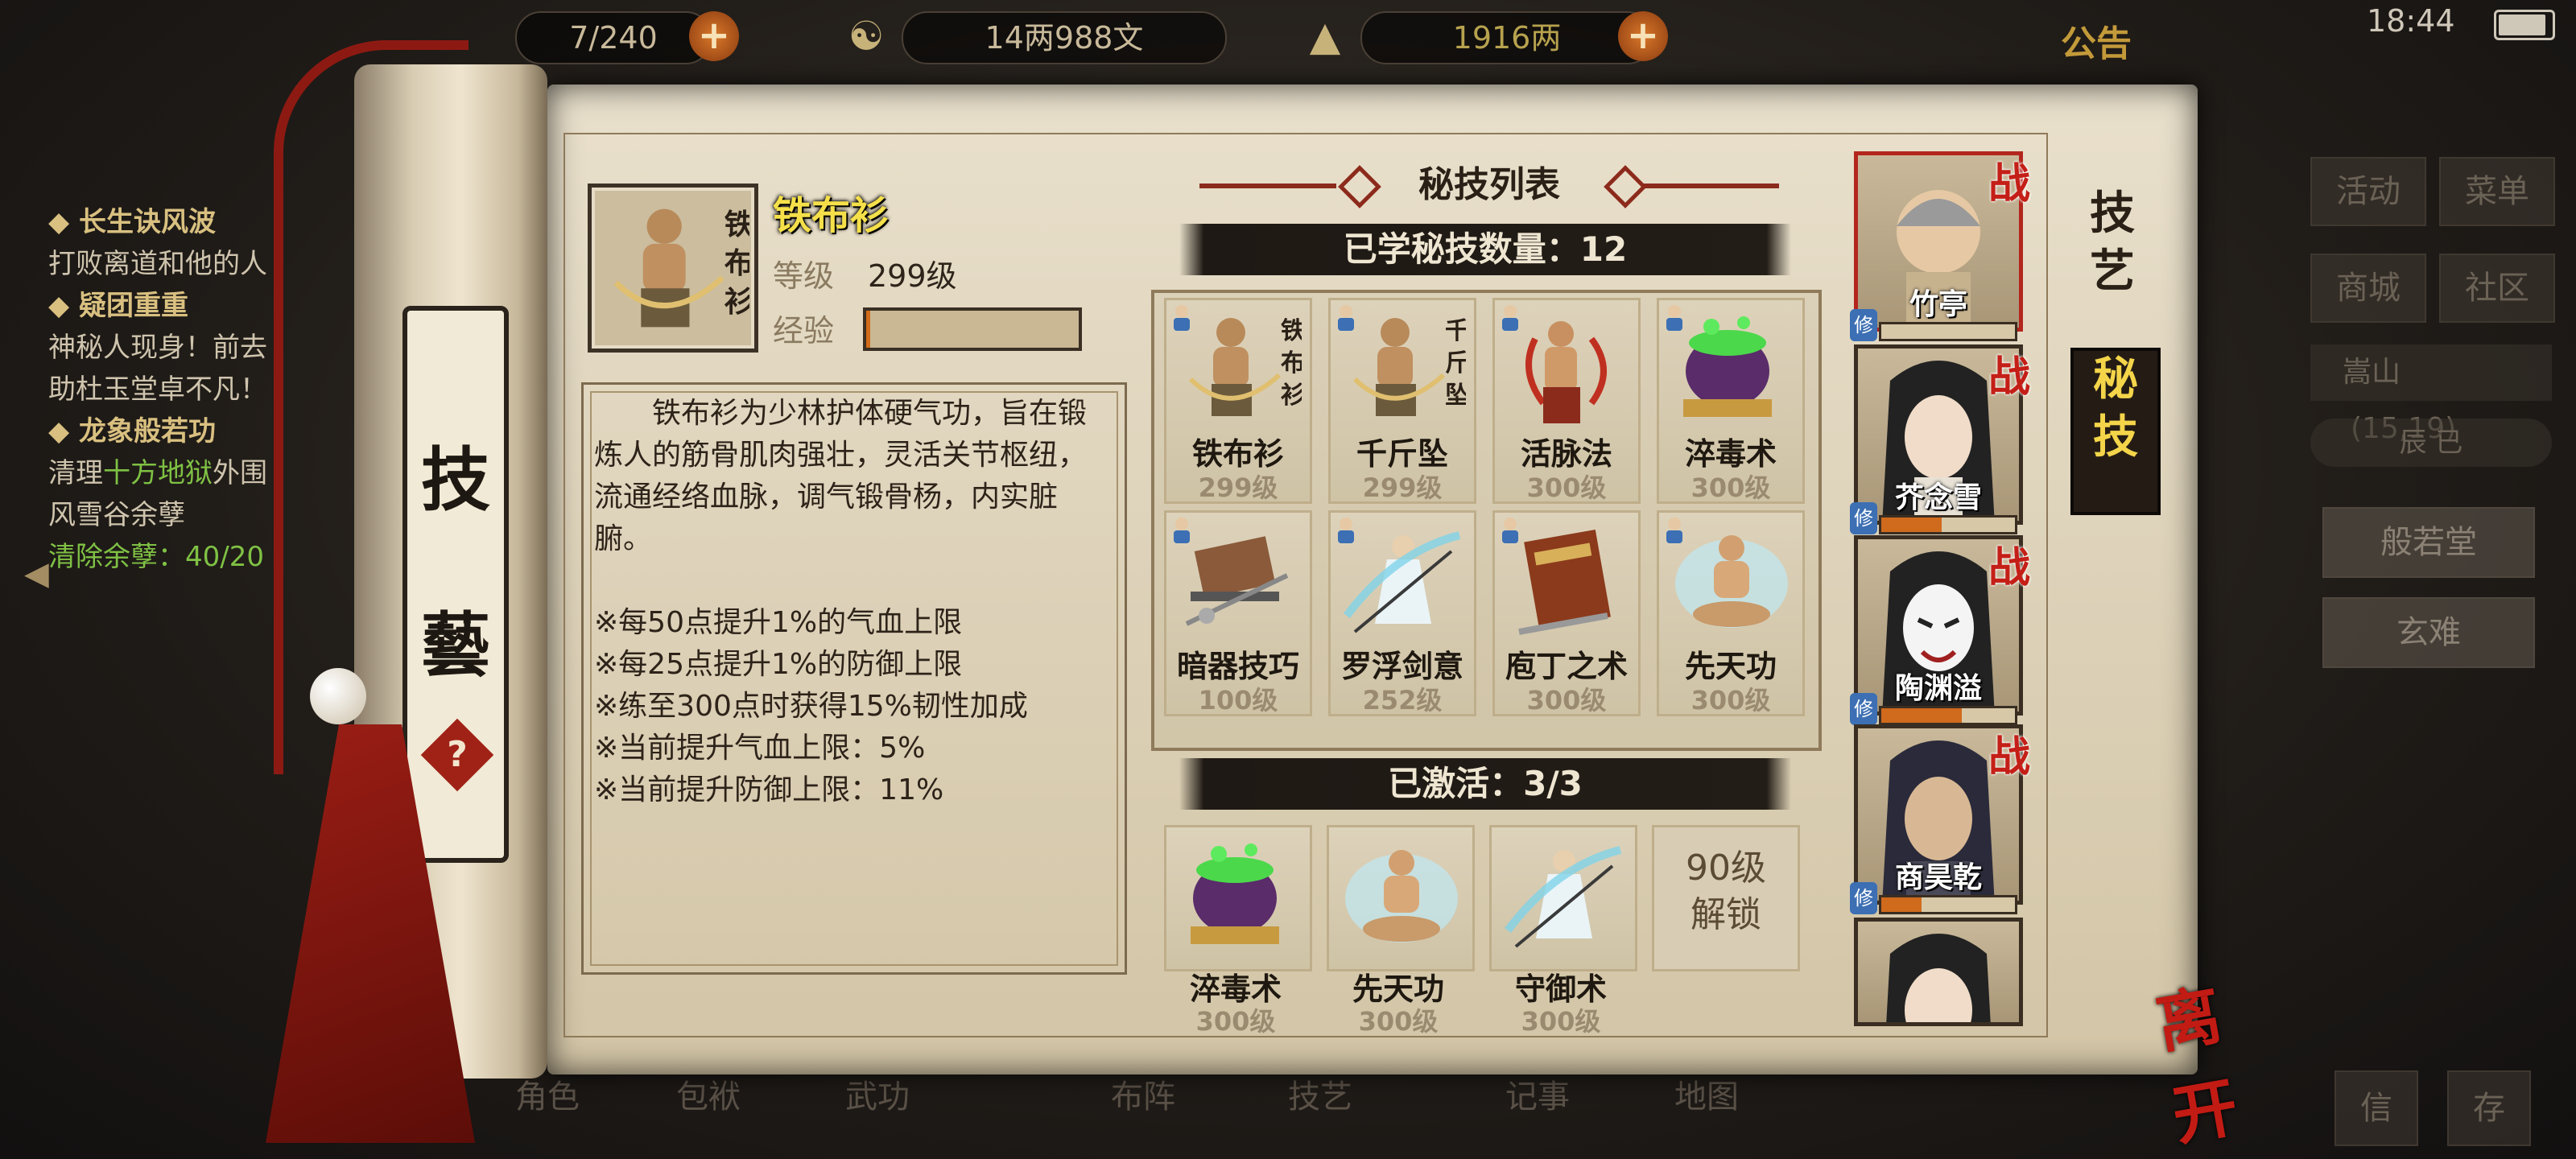  I want to click on help-icon: ?, so click(457, 755).